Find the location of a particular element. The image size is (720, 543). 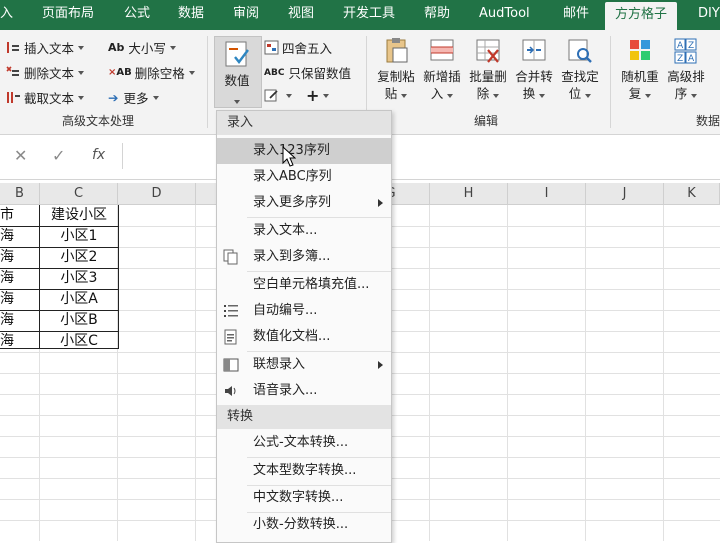

value-button-content: 数值 is located at coordinates (237, 74).